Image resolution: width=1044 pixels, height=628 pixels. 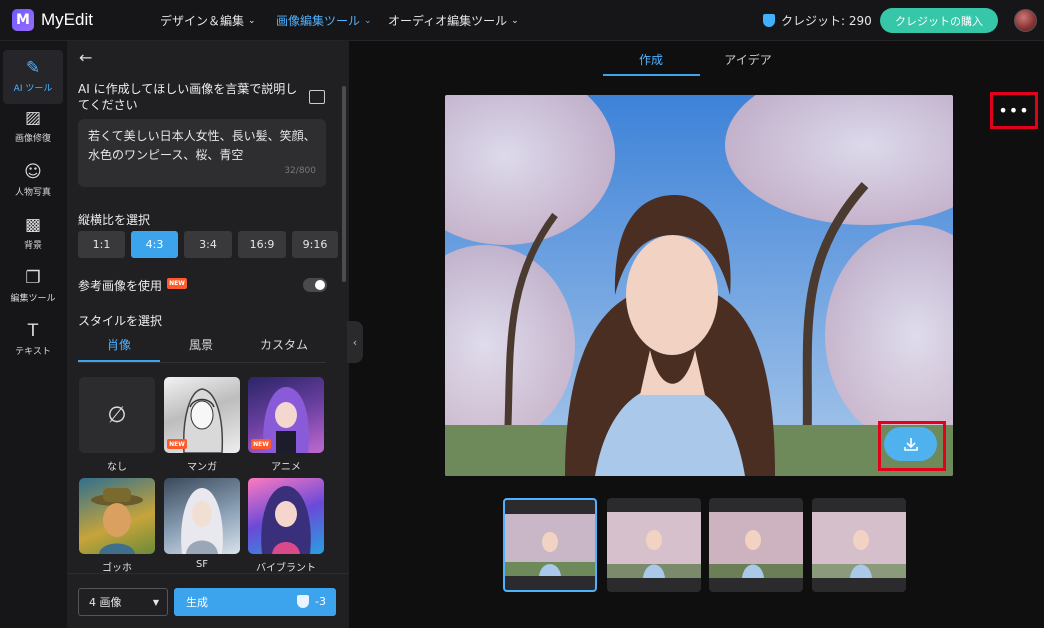 What do you see at coordinates (33, 172) in the screenshot?
I see `portrait-icon: ☺` at bounding box center [33, 172].